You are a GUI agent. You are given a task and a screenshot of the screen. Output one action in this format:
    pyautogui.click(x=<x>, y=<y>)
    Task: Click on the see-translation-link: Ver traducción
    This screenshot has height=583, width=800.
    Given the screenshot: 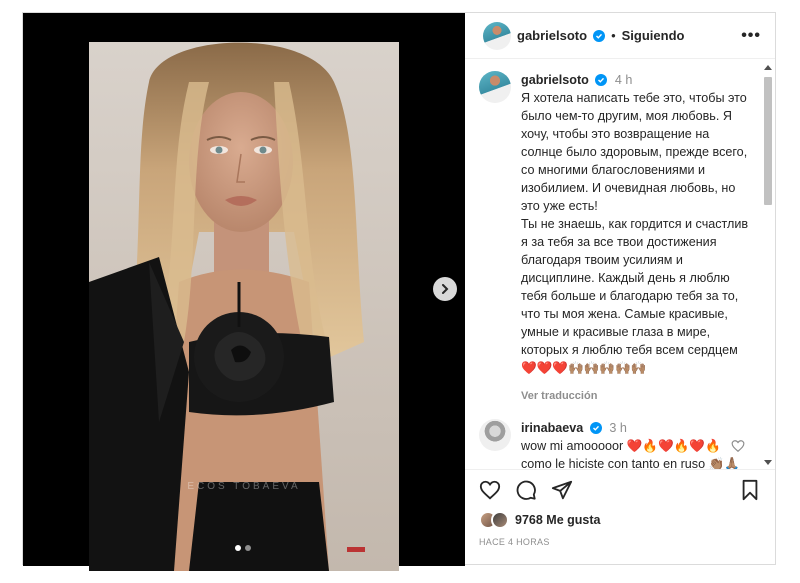 What is the action you would take?
    pyautogui.click(x=635, y=396)
    